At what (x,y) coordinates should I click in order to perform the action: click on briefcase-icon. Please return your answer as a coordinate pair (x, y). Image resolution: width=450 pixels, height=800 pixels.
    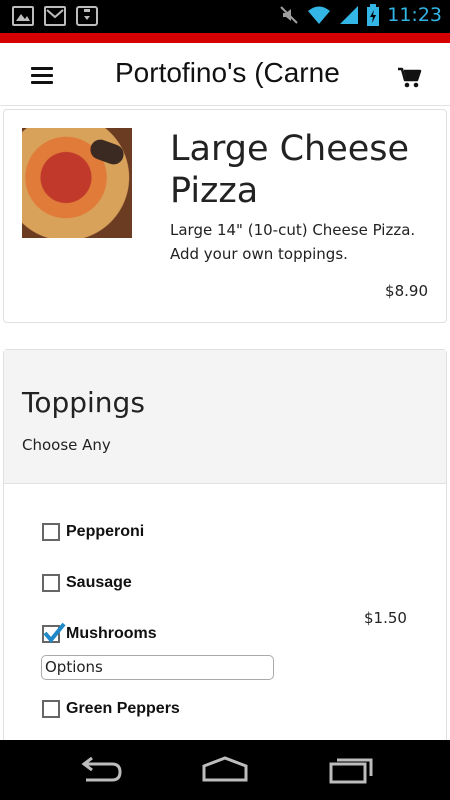
    Looking at the image, I should click on (87, 16).